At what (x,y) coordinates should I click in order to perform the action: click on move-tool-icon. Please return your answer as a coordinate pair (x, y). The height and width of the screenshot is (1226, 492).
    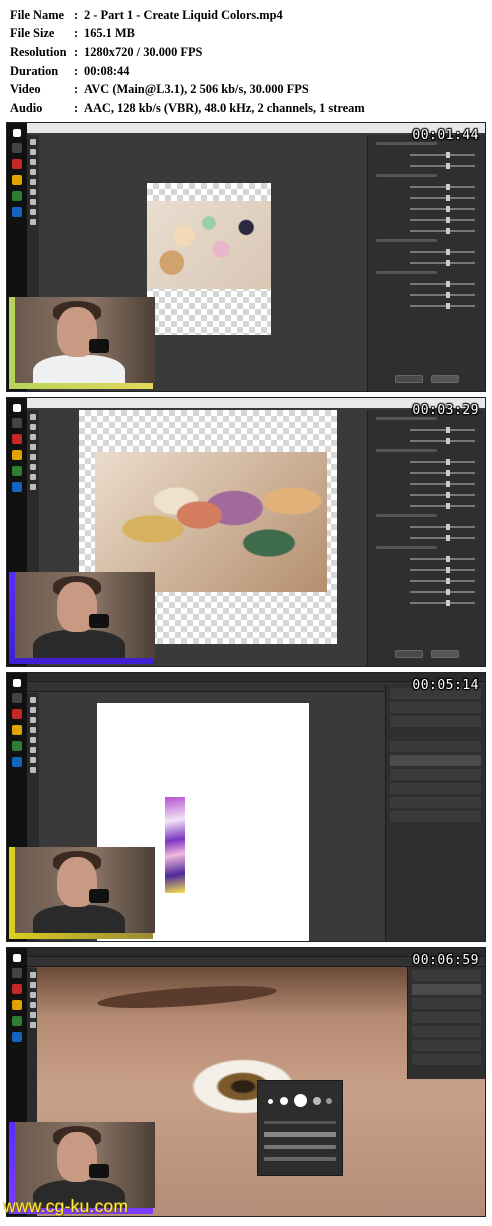
    Looking at the image, I should click on (33, 975).